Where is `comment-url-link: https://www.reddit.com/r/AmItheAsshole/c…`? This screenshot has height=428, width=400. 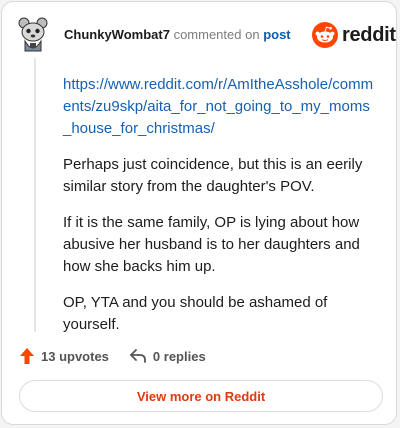
comment-url-link: https://www.reddit.com/r/AmItheAsshole/c… is located at coordinates (220, 107).